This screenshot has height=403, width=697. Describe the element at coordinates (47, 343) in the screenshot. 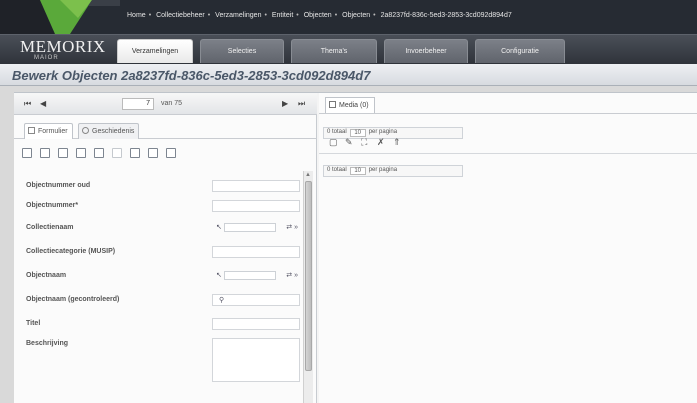

I see `field-label-beschrijving: Beschrijving` at that location.